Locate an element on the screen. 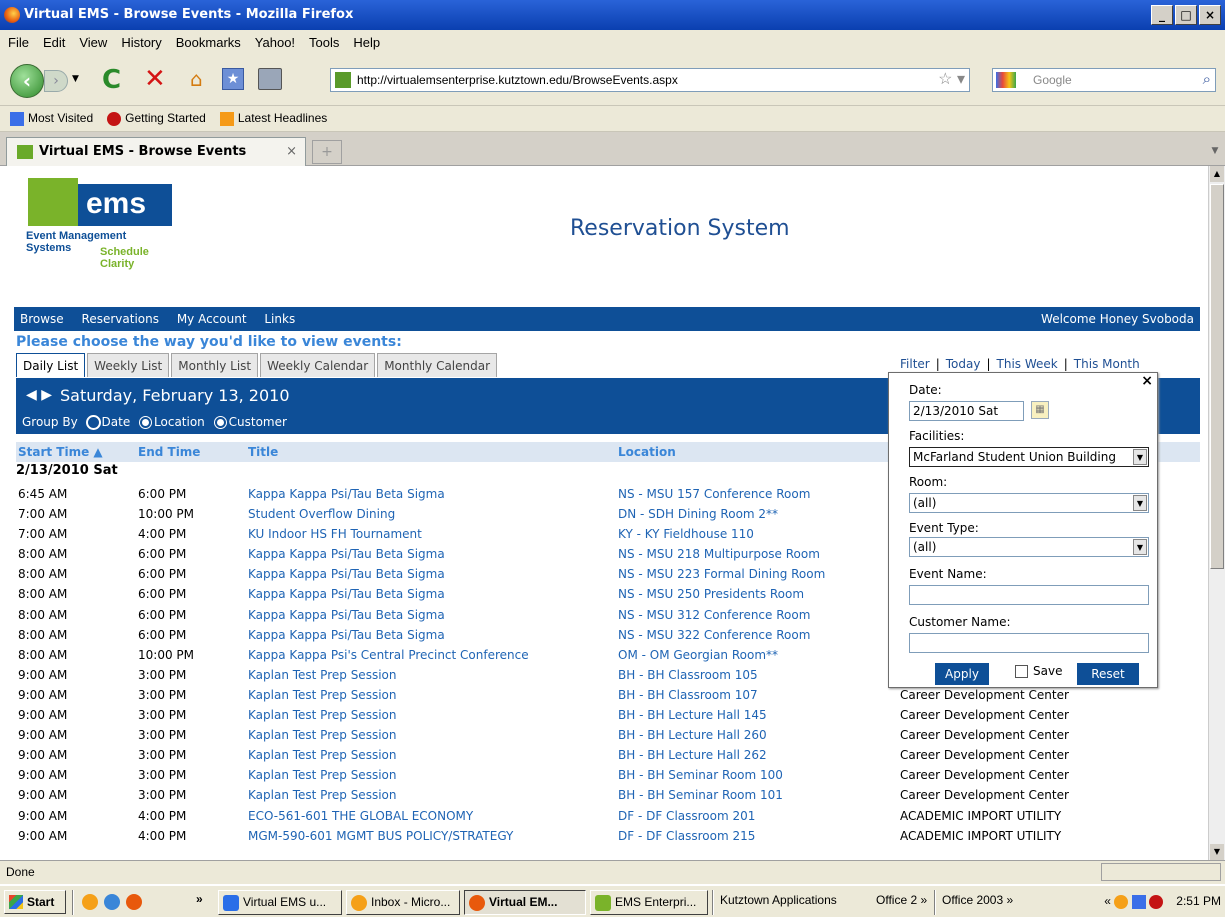  location-link: NS - MSU 218 Multipurpose Room is located at coordinates (719, 554).